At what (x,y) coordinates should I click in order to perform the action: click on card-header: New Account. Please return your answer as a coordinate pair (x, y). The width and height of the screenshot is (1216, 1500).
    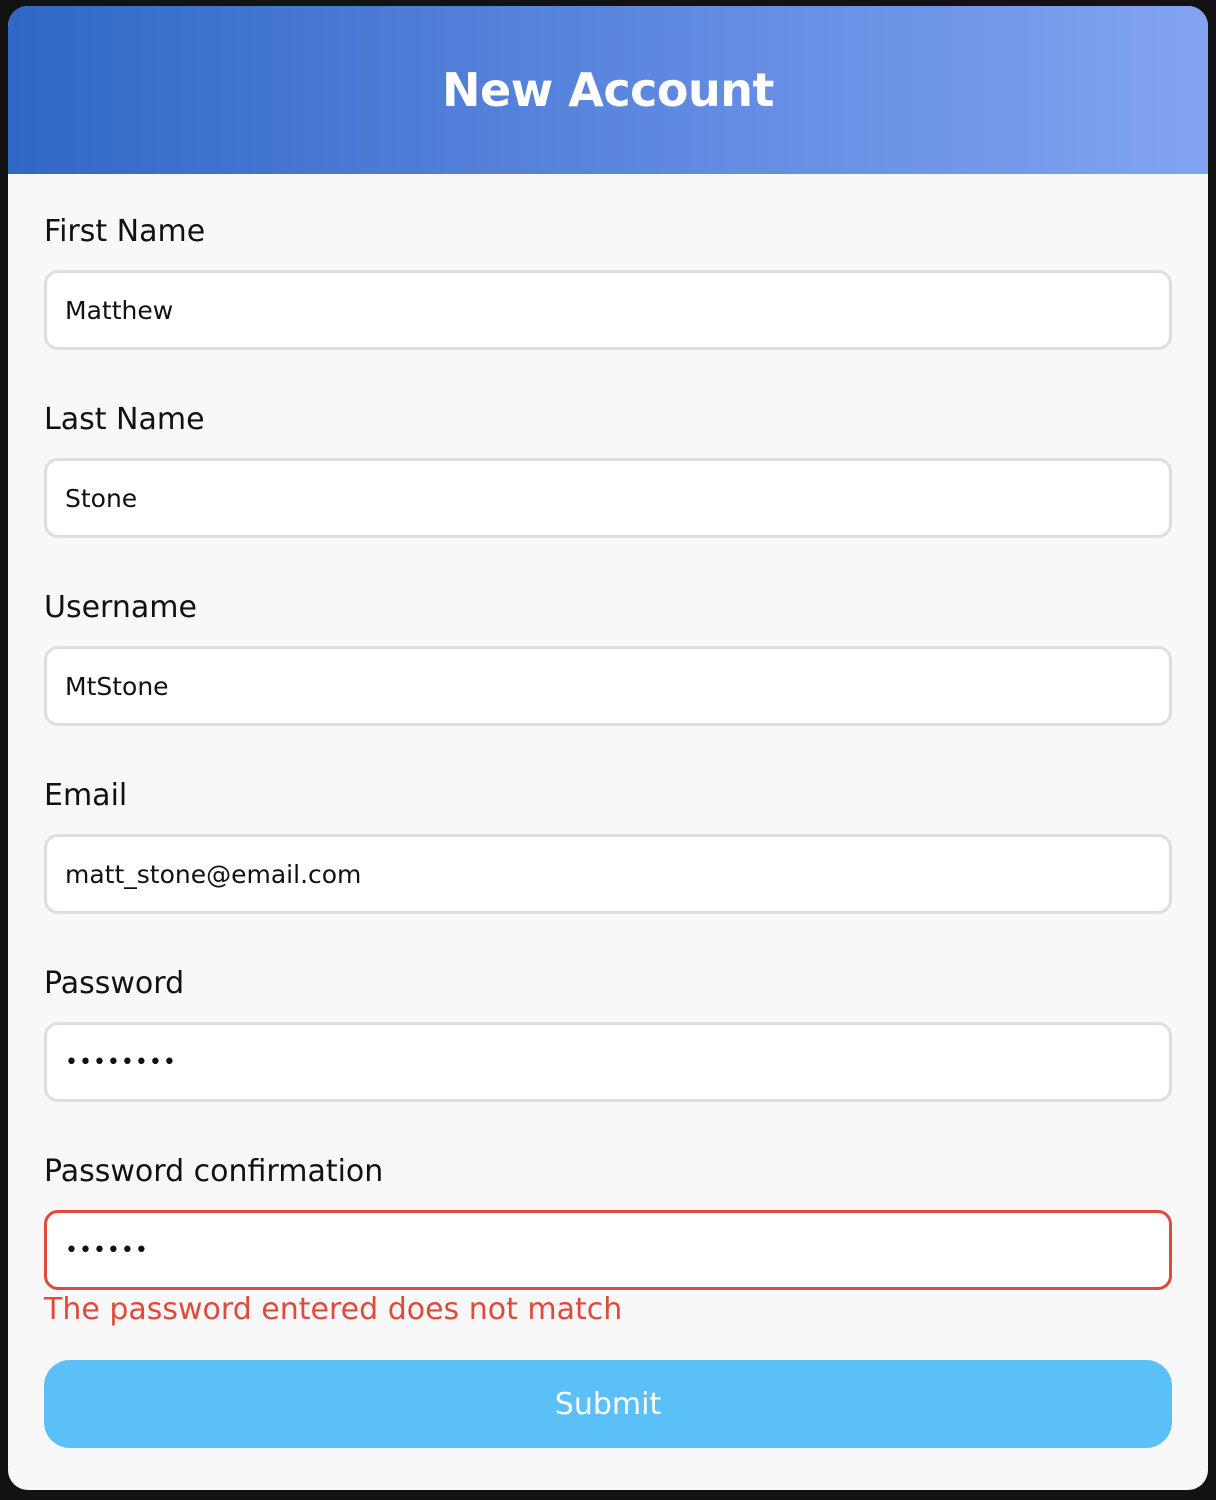
    Looking at the image, I should click on (608, 90).